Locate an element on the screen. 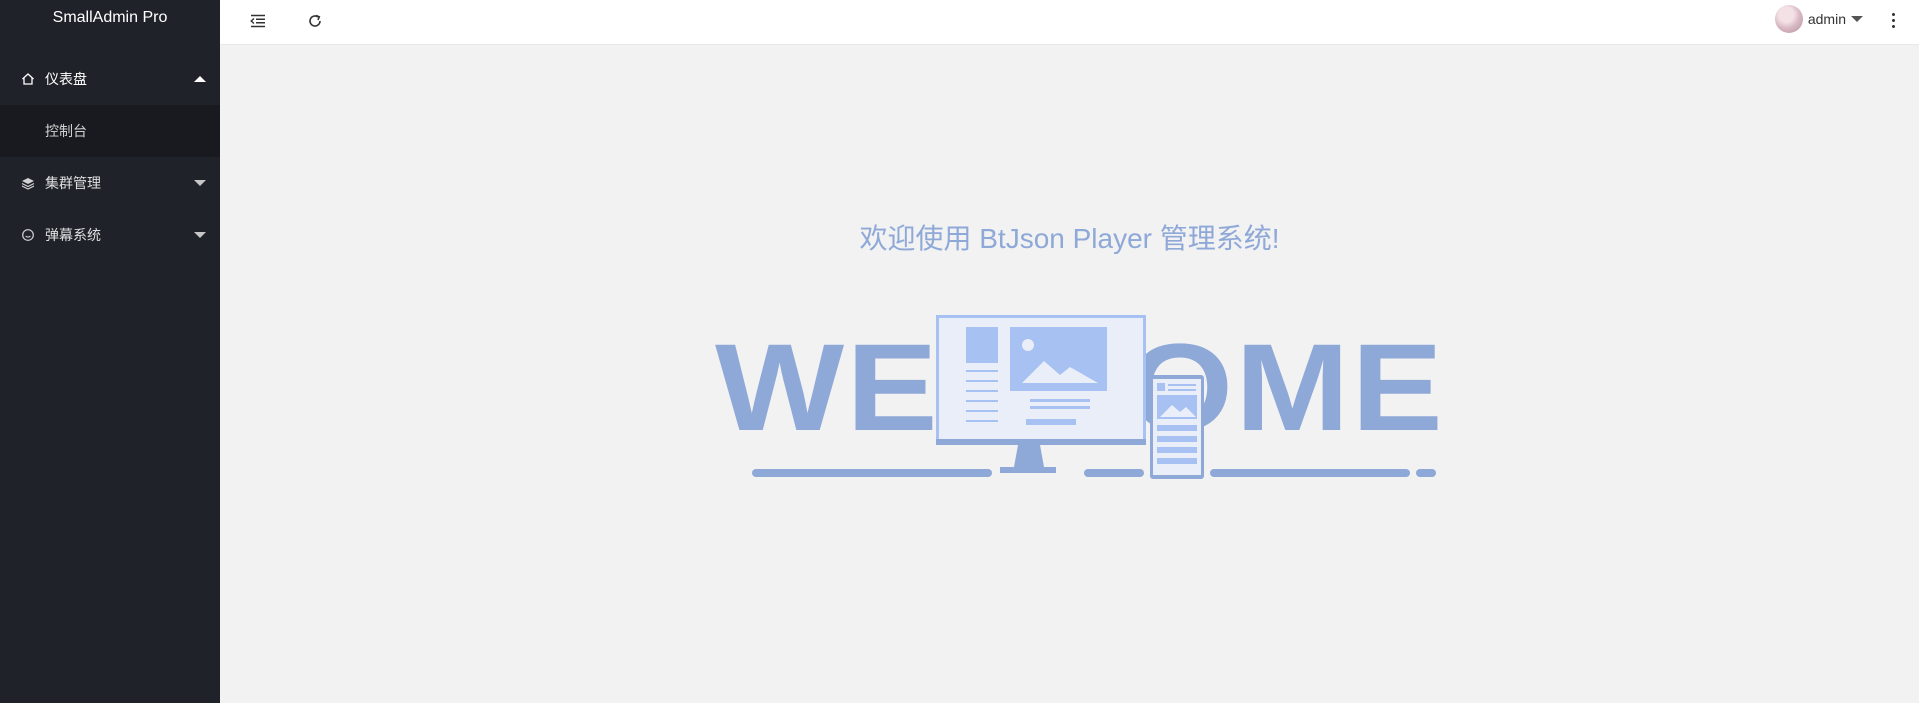 This screenshot has height=703, width=1919. phone-icon is located at coordinates (1177, 427).